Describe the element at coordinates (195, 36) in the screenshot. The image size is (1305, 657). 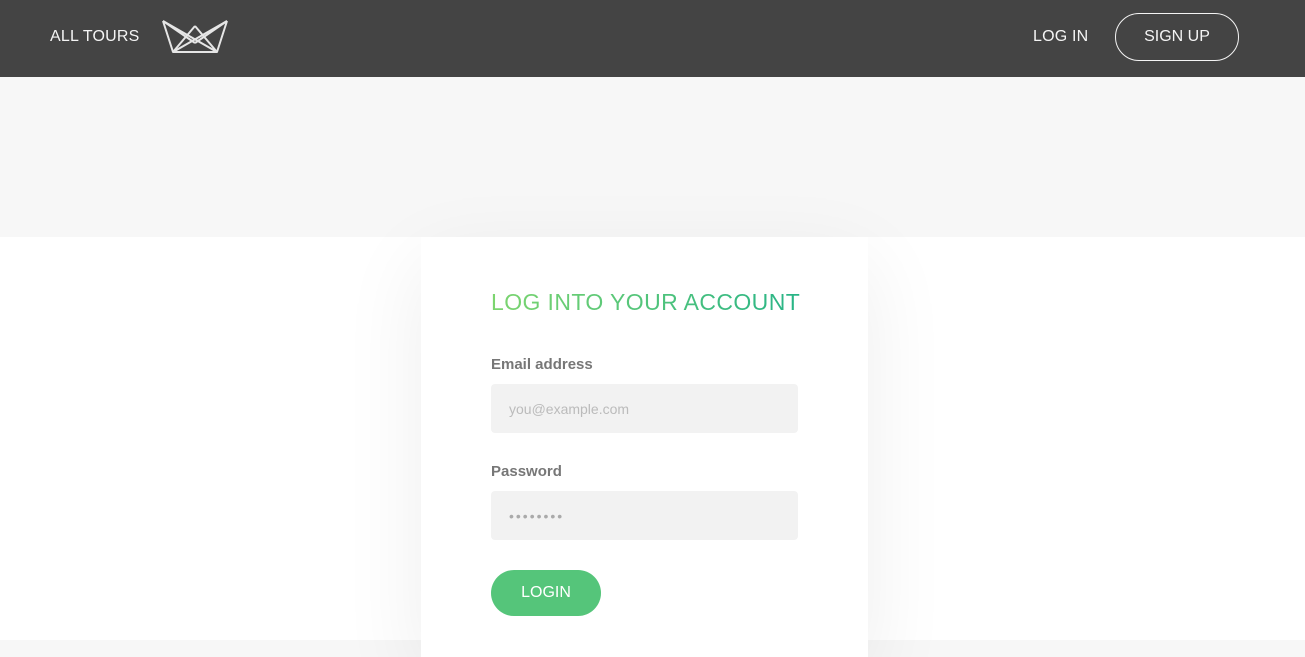
I see `crown-logo-icon` at that location.